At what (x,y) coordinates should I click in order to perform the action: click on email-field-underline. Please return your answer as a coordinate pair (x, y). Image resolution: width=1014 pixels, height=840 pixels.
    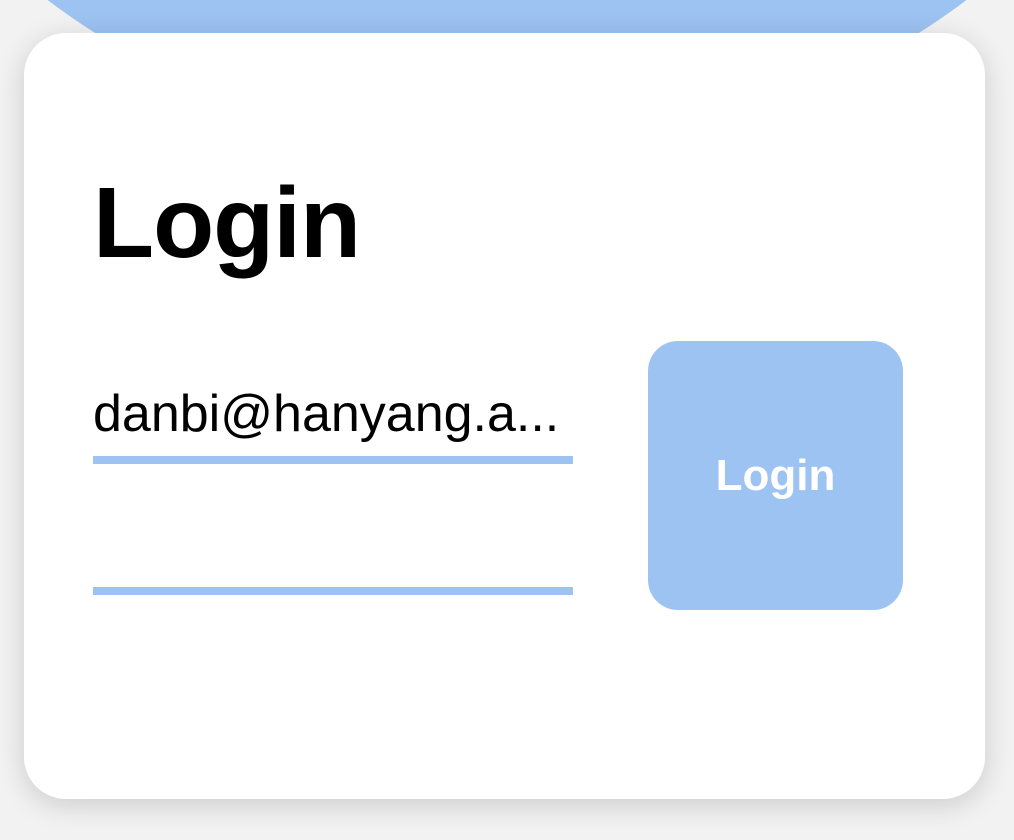
    Looking at the image, I should click on (333, 460).